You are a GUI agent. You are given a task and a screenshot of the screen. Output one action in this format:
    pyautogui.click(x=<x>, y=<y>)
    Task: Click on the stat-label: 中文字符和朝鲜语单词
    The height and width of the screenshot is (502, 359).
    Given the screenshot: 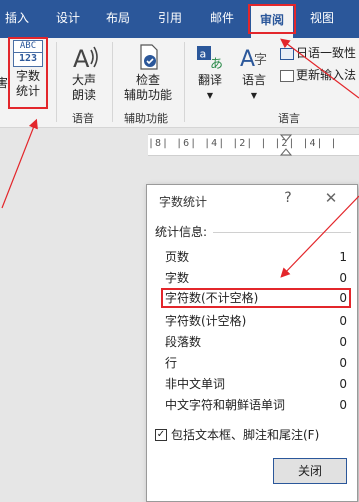 What is the action you would take?
    pyautogui.click(x=225, y=405)
    